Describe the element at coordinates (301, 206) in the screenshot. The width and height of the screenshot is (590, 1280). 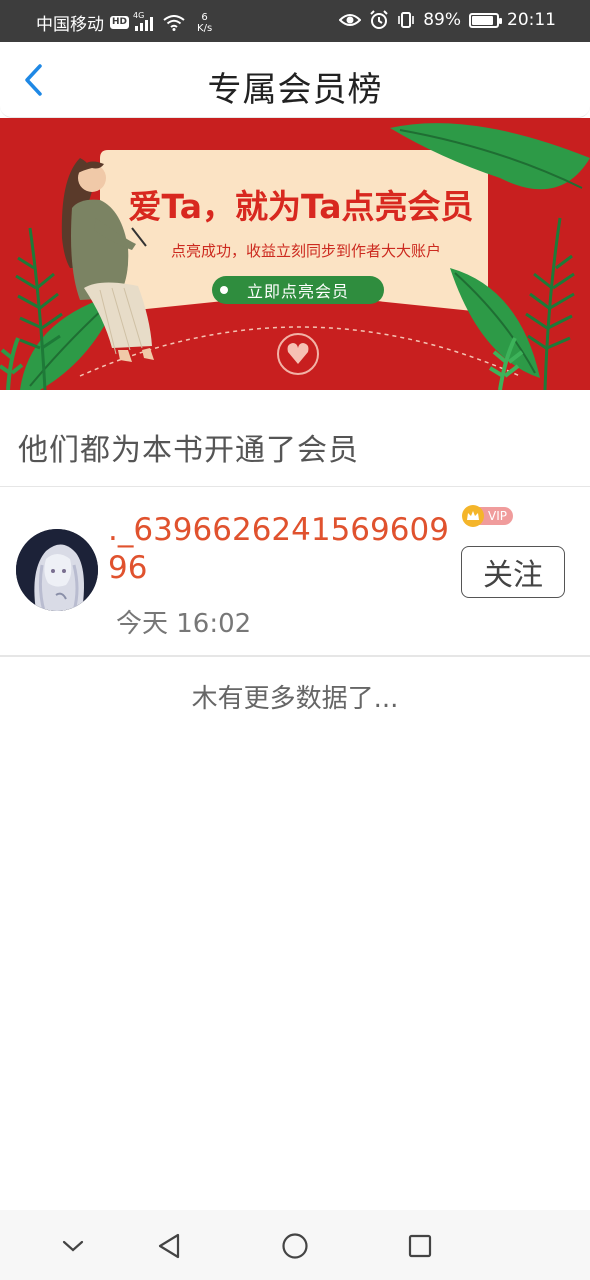
I see `banner-headline: 爱Ta，就为Ta点亮会员` at that location.